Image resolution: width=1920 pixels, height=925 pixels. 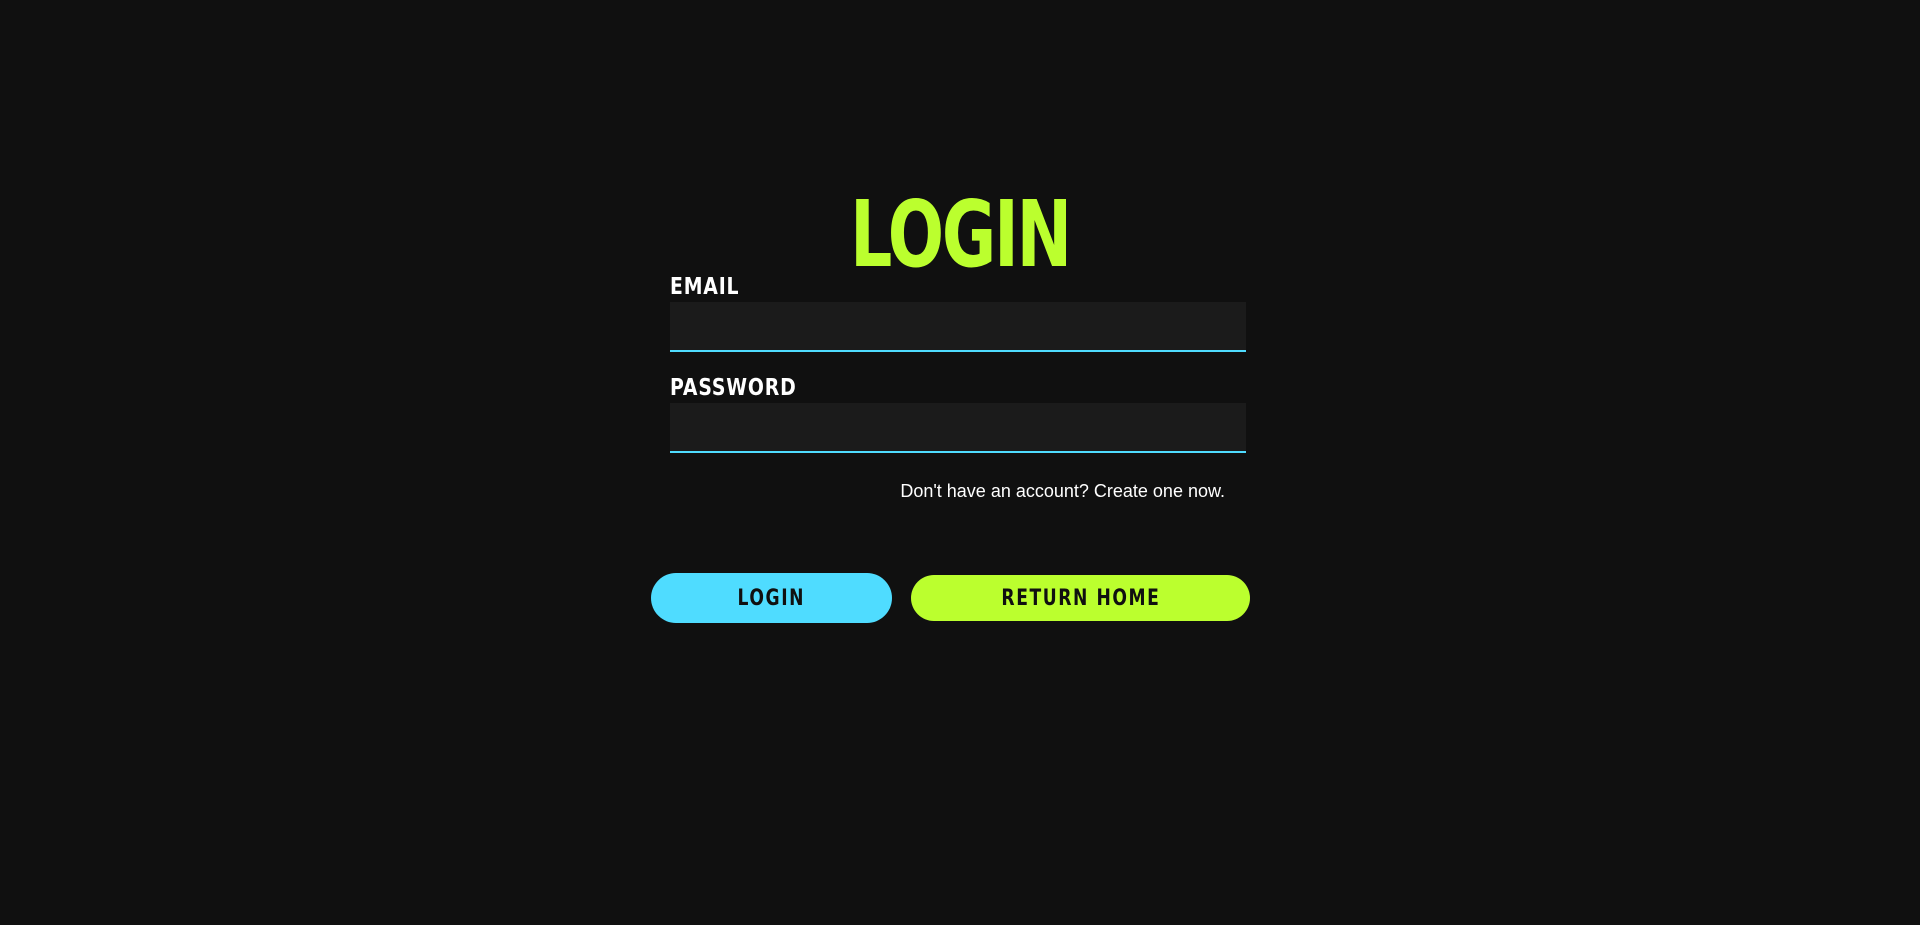 I want to click on password-label: PASSWORD, so click(x=733, y=388).